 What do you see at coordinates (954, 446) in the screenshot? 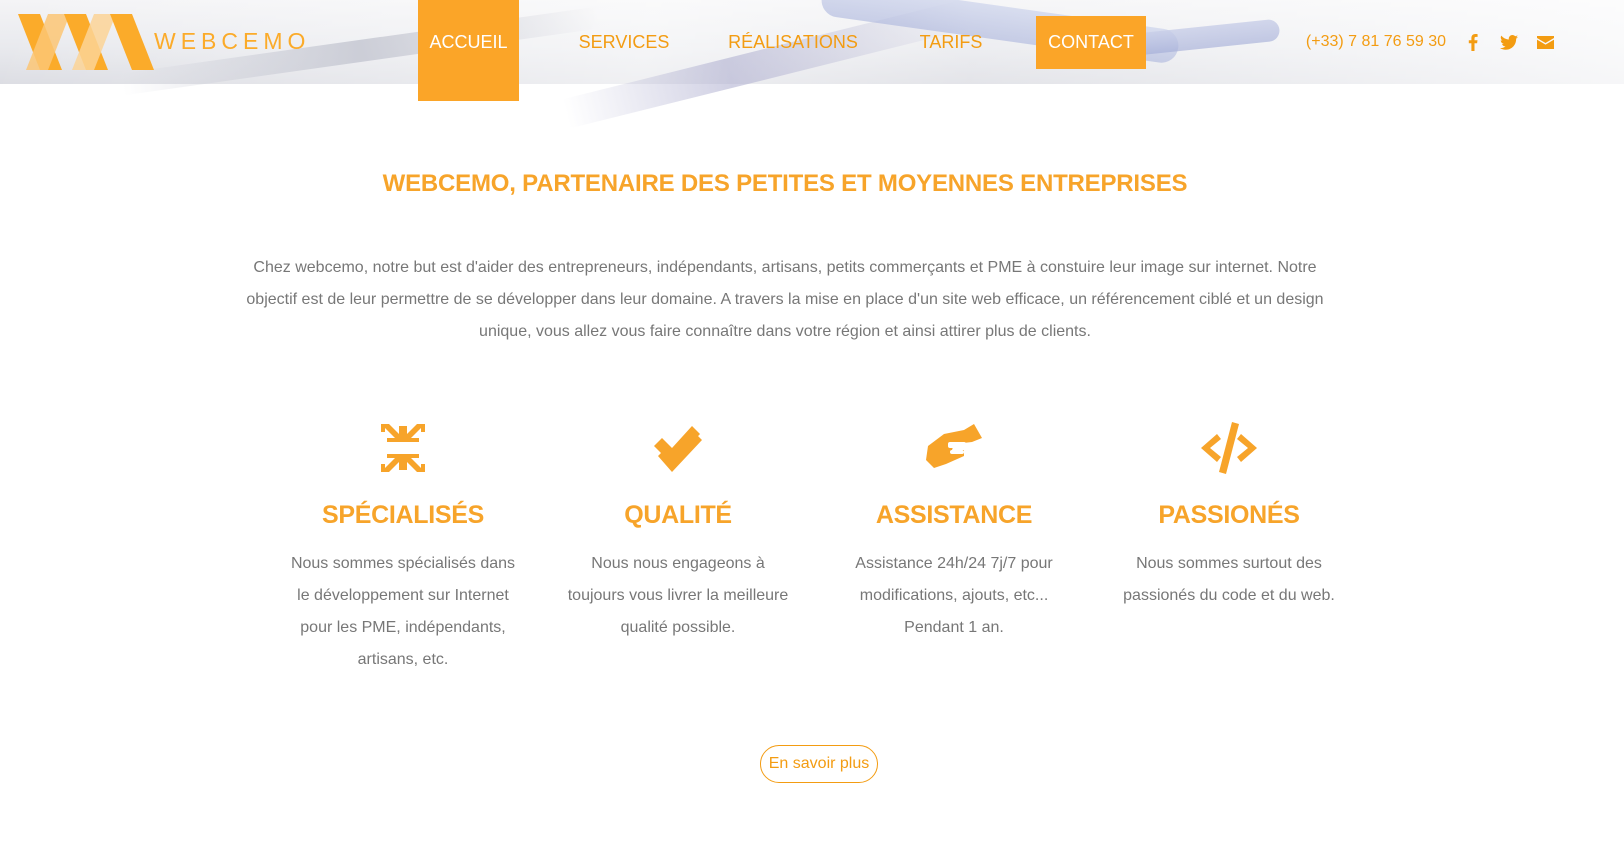
I see `handshake-icon` at bounding box center [954, 446].